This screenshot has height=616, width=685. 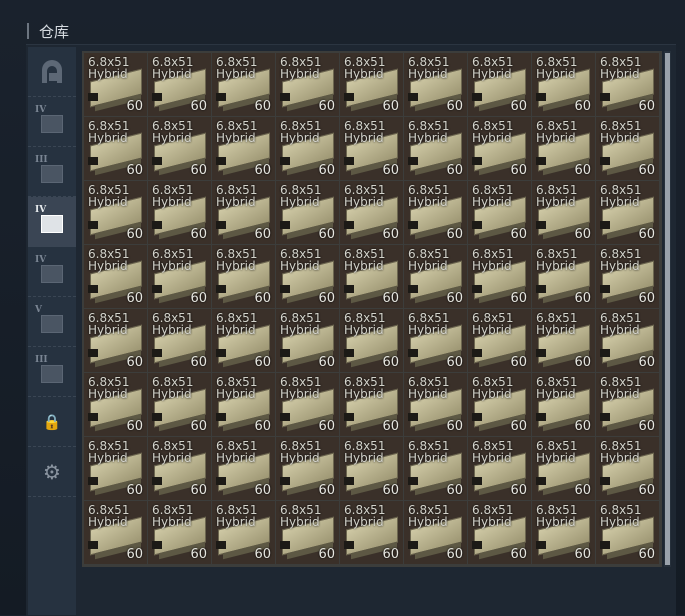 What do you see at coordinates (52, 122) in the screenshot?
I see `sidebar-item-category-iv-a: IV` at bounding box center [52, 122].